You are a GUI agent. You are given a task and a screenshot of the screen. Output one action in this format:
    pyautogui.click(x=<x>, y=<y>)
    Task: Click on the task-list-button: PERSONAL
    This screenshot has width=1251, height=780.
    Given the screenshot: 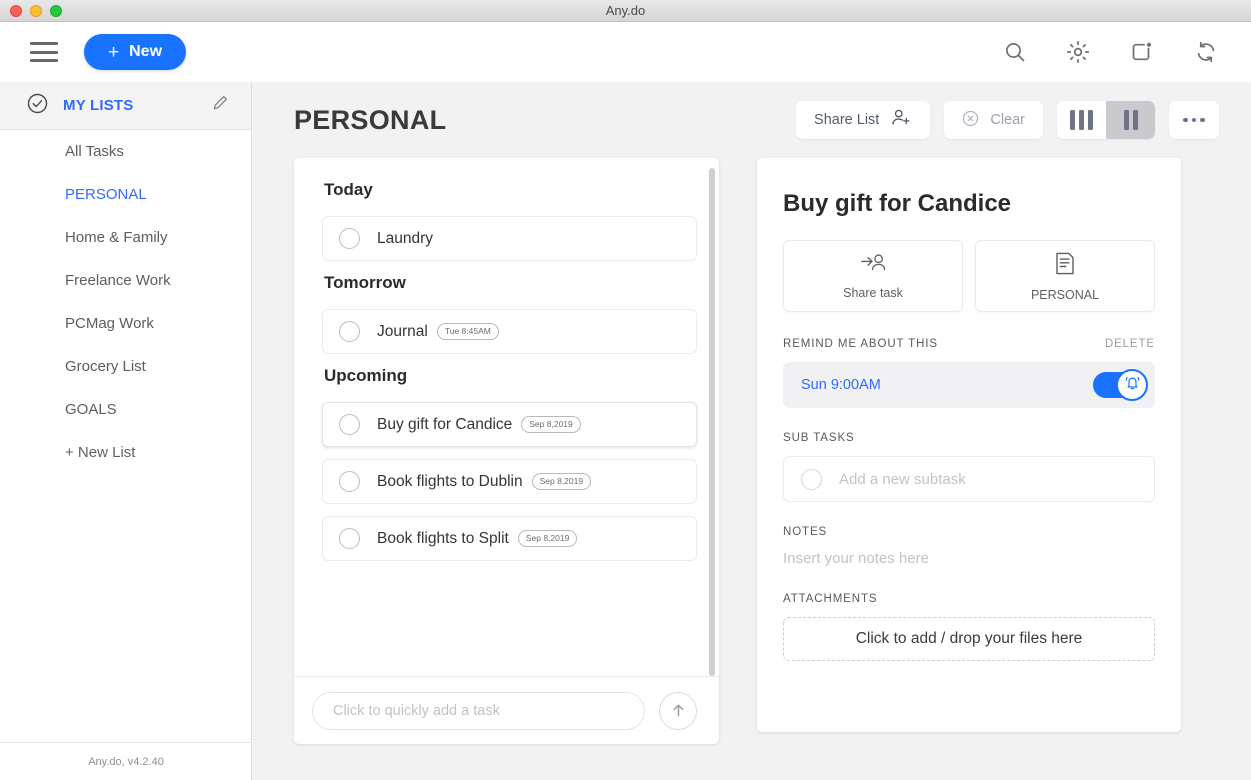 What is the action you would take?
    pyautogui.click(x=1065, y=276)
    